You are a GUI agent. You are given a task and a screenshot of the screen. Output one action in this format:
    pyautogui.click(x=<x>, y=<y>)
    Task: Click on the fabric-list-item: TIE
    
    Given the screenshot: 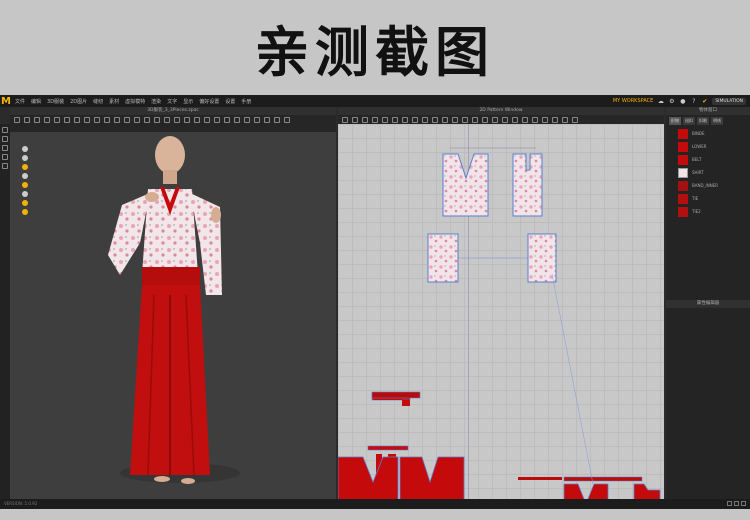 What is the action you would take?
    pyautogui.click(x=708, y=198)
    